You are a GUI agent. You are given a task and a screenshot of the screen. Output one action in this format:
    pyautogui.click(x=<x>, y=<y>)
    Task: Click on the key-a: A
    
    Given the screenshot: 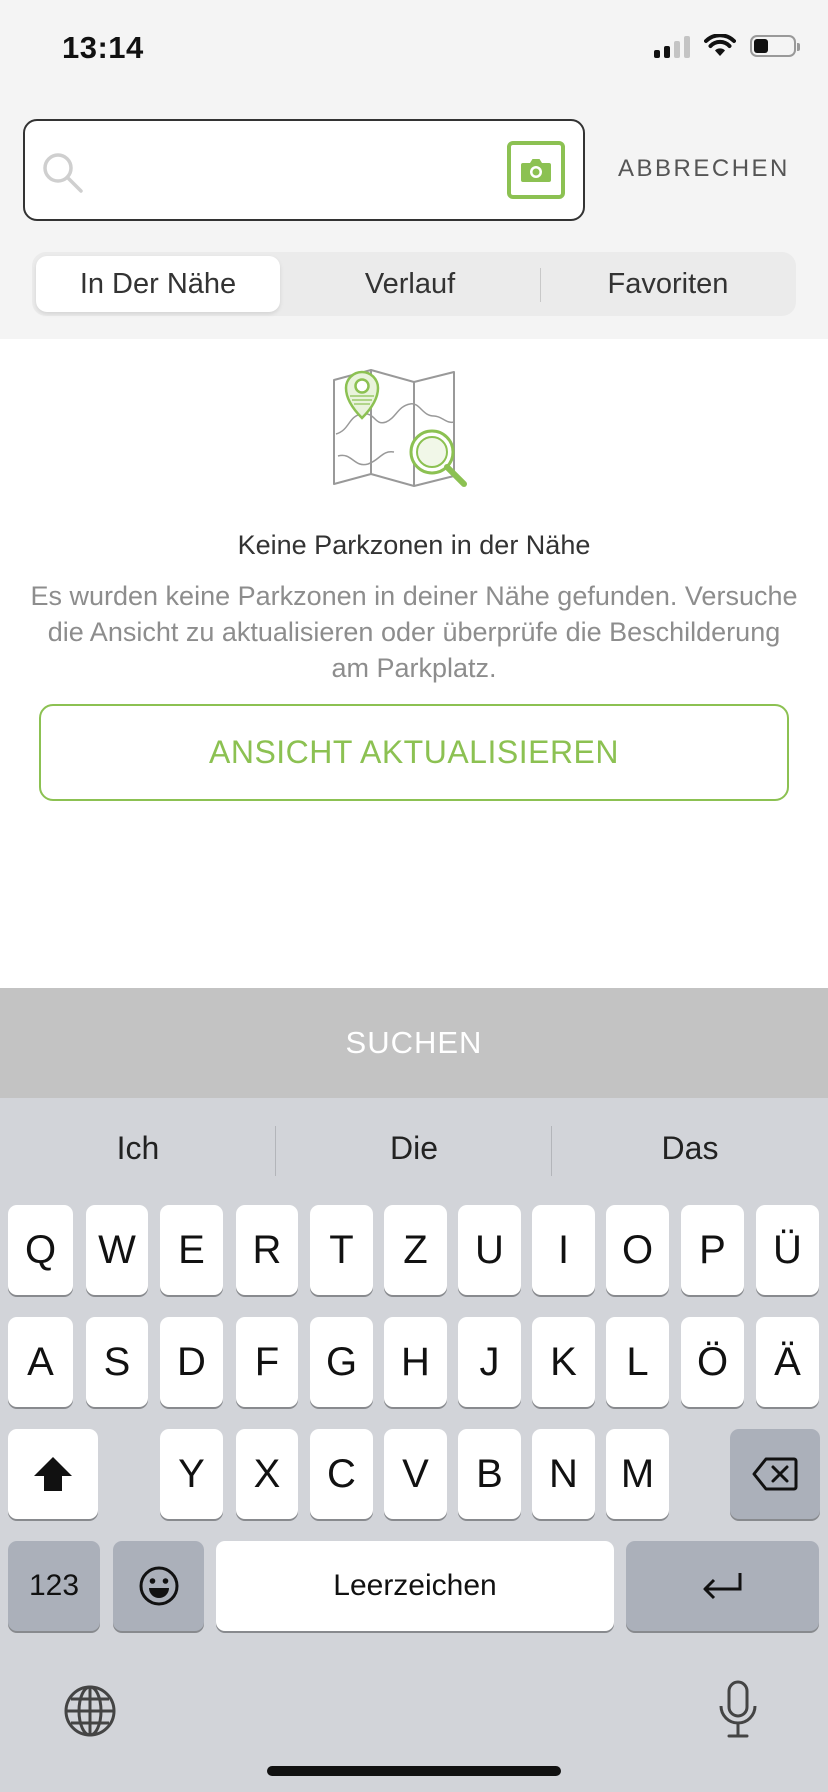 What is the action you would take?
    pyautogui.click(x=40, y=1362)
    